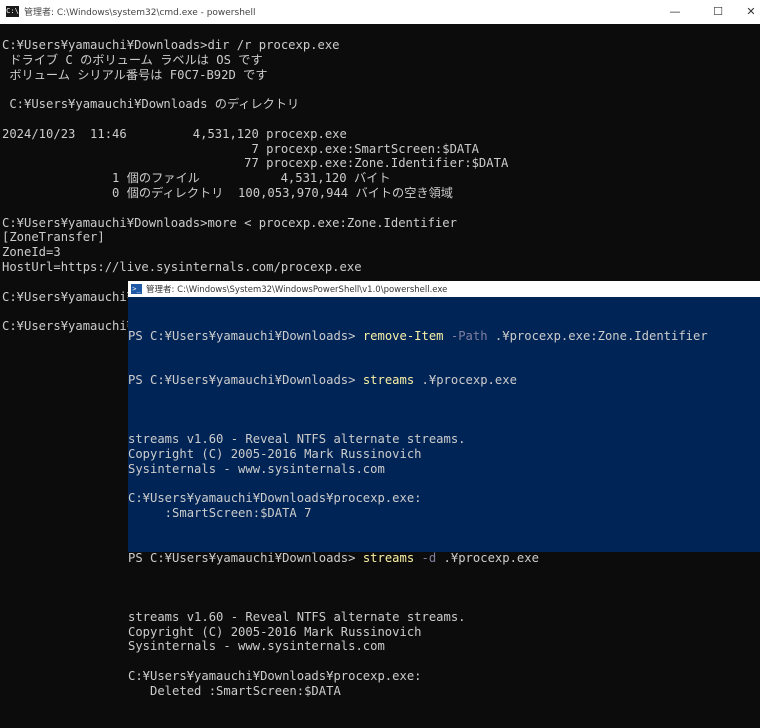 The image size is (760, 728). I want to click on console-line: 0 個のディレクトリ 100,053,970,944 バイトの空き領域, so click(227, 192).